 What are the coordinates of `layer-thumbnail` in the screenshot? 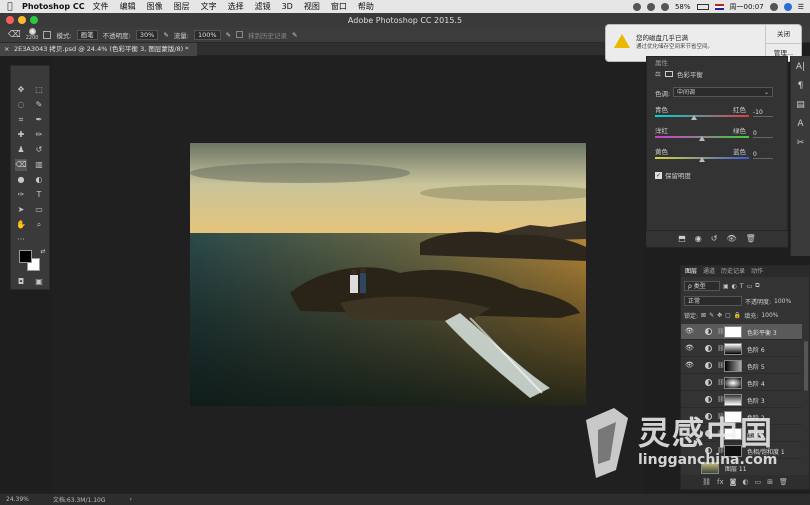 It's located at (710, 468).